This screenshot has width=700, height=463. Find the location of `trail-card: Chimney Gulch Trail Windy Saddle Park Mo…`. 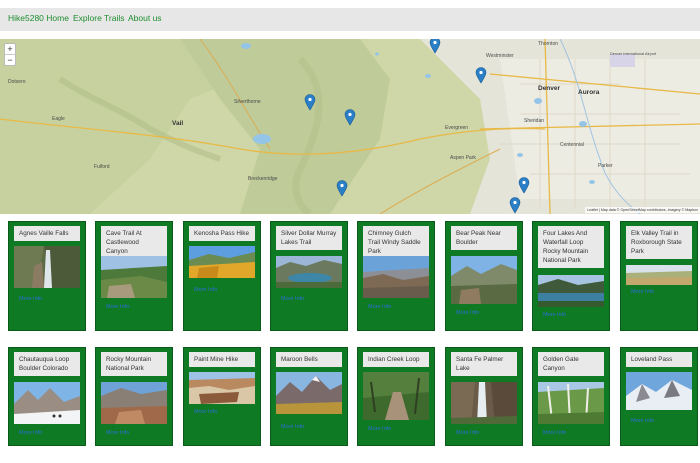

trail-card: Chimney Gulch Trail Windy Saddle Park Mo… is located at coordinates (396, 276).